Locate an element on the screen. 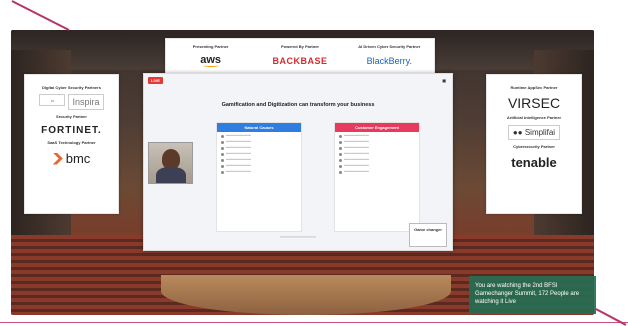  bmc-logo: bmc is located at coordinates (71, 158).